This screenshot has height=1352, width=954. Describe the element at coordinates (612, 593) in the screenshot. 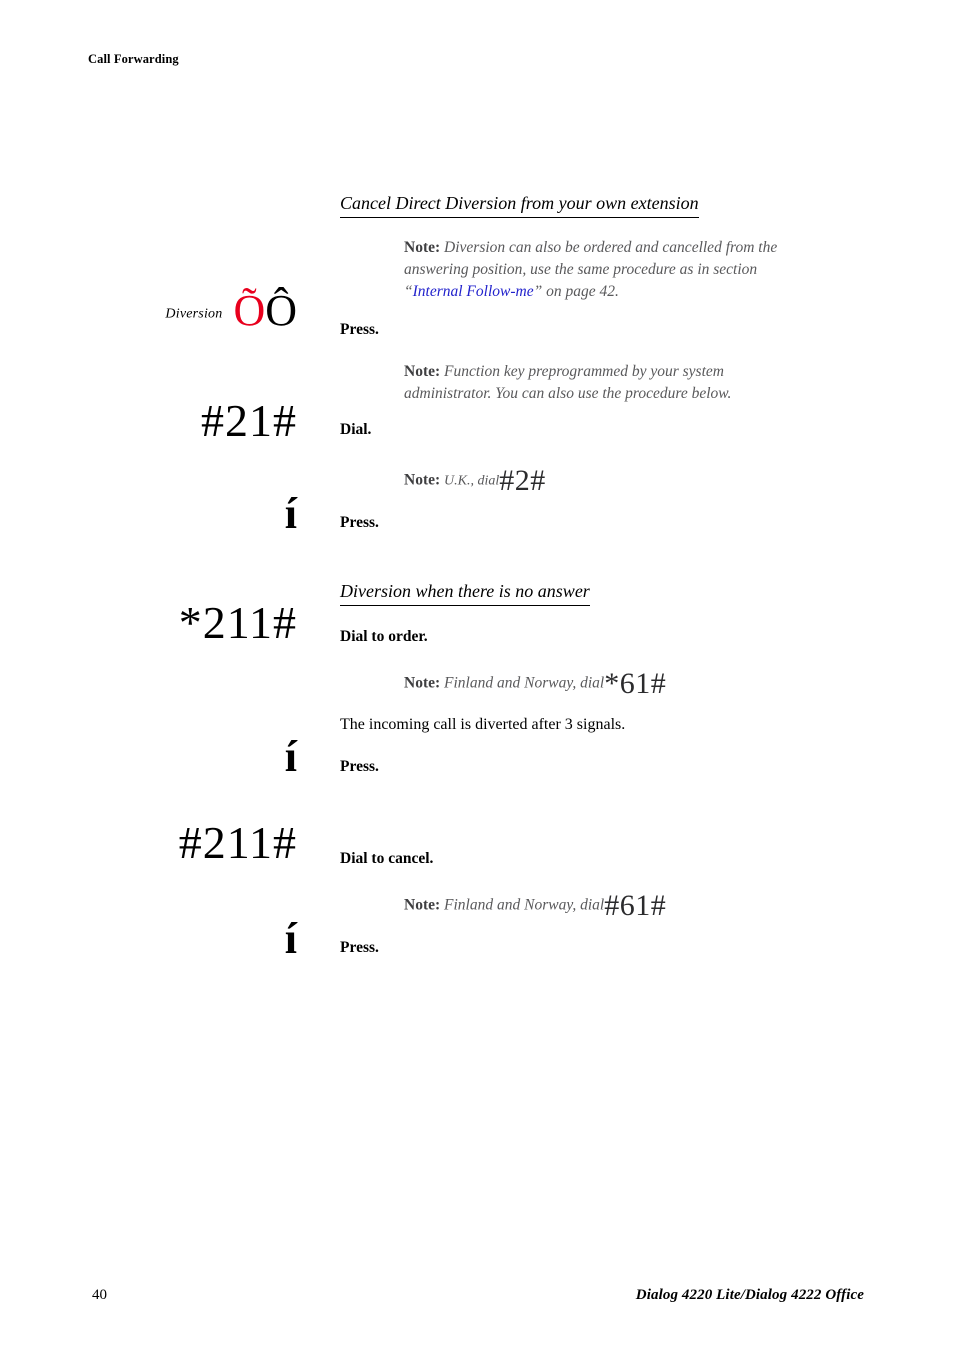

I see `section-heading-diversion-no-answer: Diversion when there is no answer` at that location.